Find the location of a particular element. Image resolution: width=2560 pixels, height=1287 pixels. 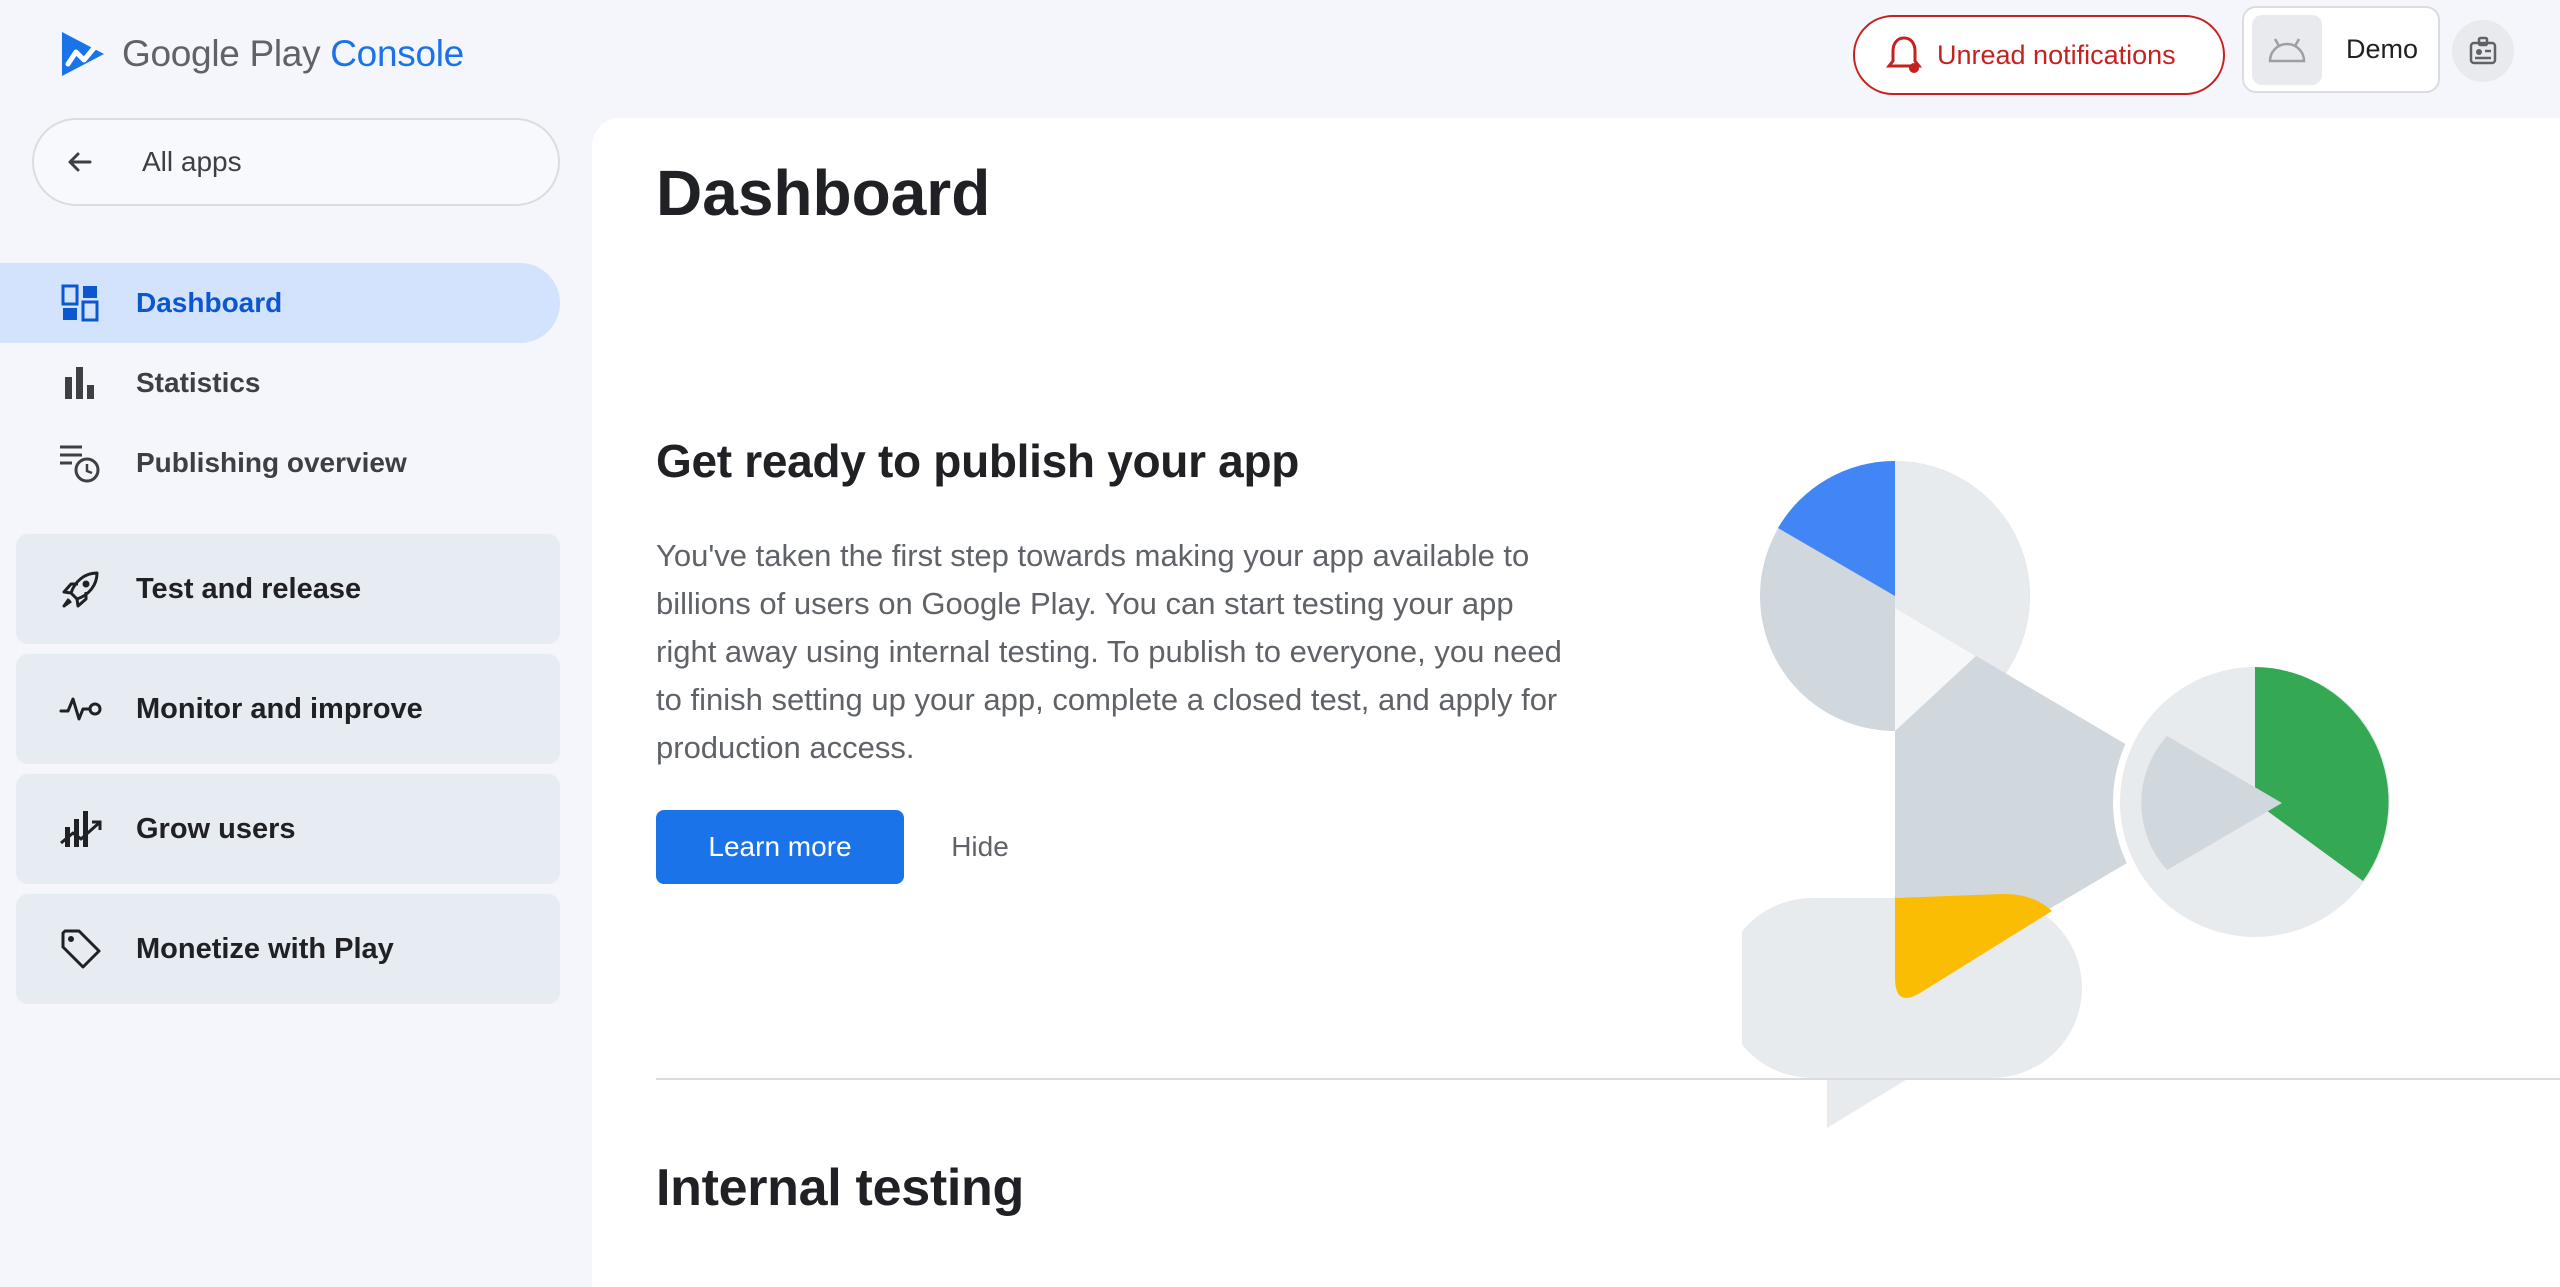

sidebar-item-label: Statistics is located at coordinates (198, 382).